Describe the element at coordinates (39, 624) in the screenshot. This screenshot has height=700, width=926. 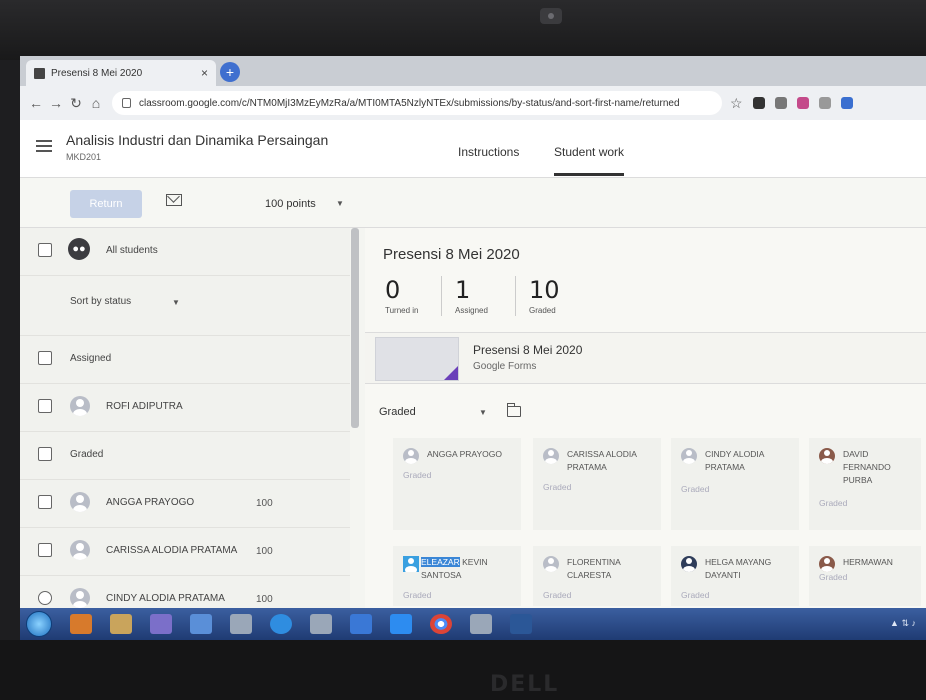
I see `start-button` at that location.